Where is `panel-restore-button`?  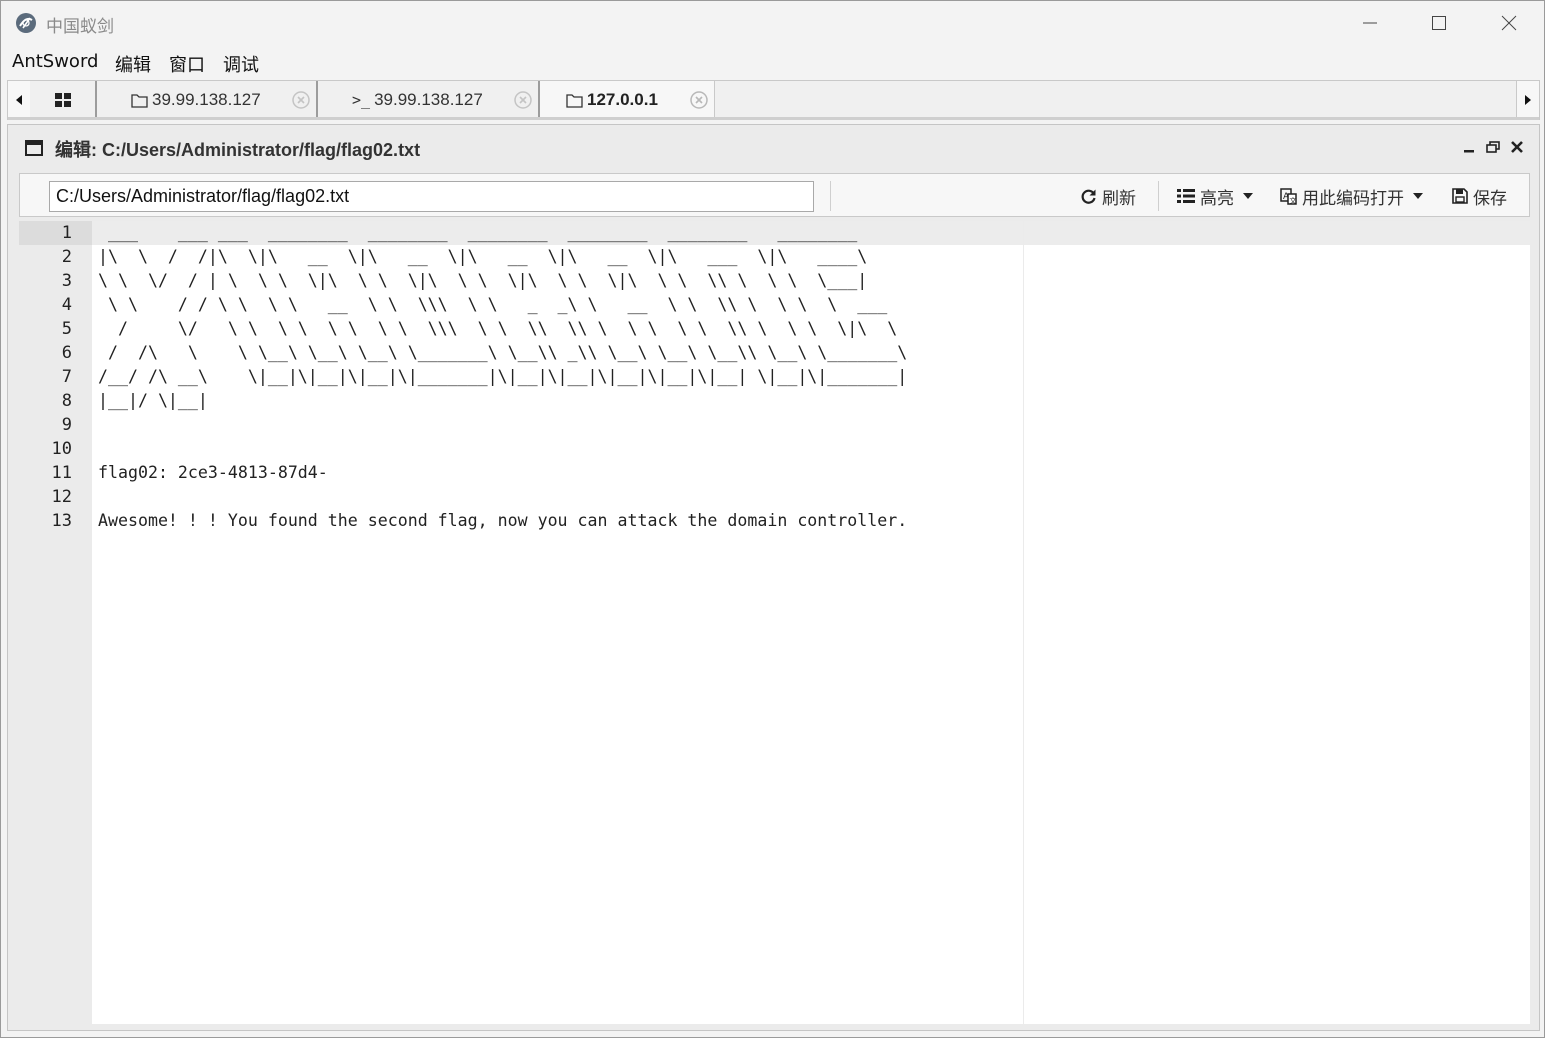 panel-restore-button is located at coordinates (1493, 147).